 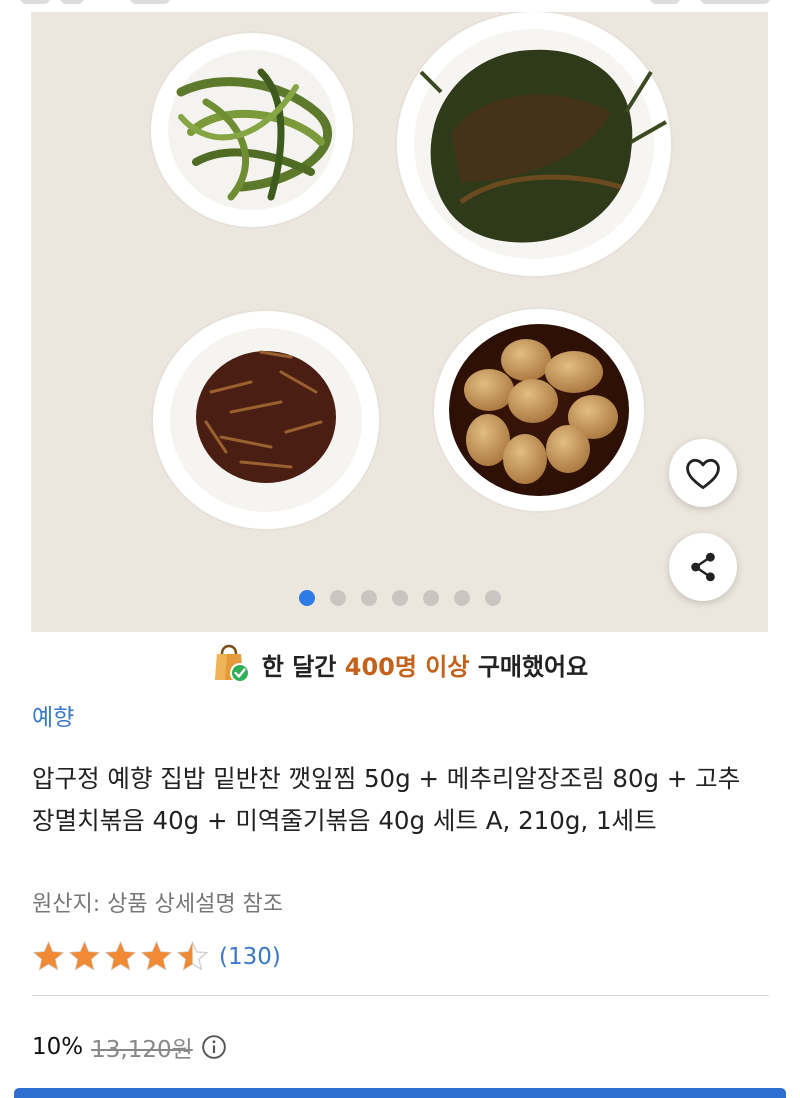 I want to click on review-count: (130), so click(x=250, y=957).